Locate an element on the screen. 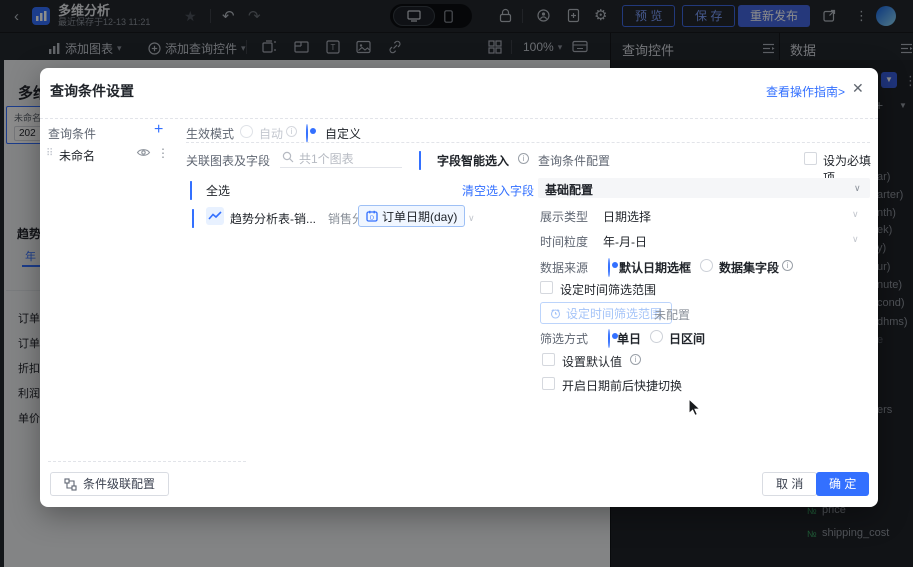 This screenshot has height=567, width=913. cascade-icon is located at coordinates (70, 484).